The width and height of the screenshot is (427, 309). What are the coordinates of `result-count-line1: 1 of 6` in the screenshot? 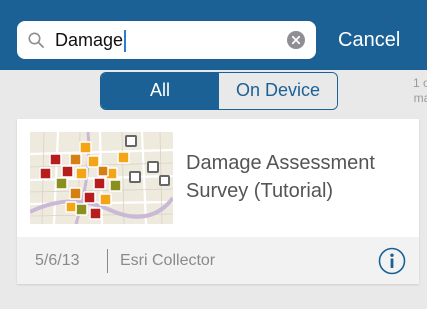 It's located at (419, 83).